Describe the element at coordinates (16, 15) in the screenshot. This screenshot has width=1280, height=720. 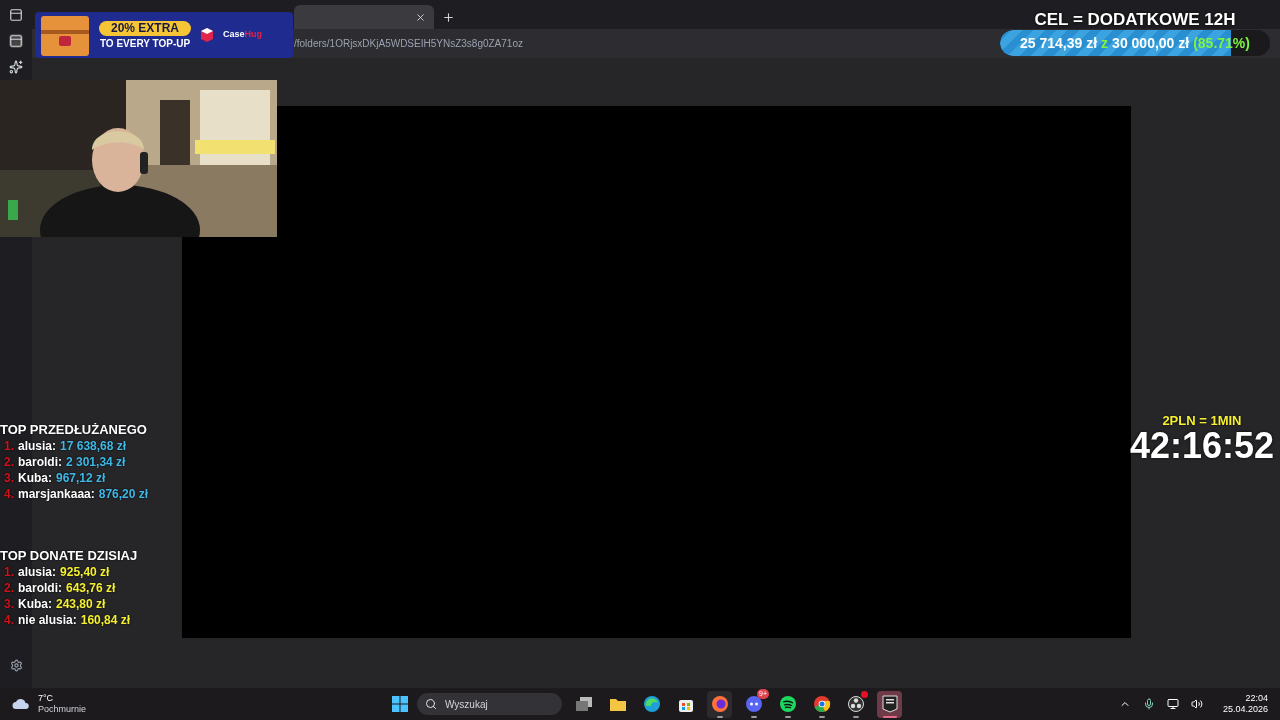
I see `tabs-icon` at that location.